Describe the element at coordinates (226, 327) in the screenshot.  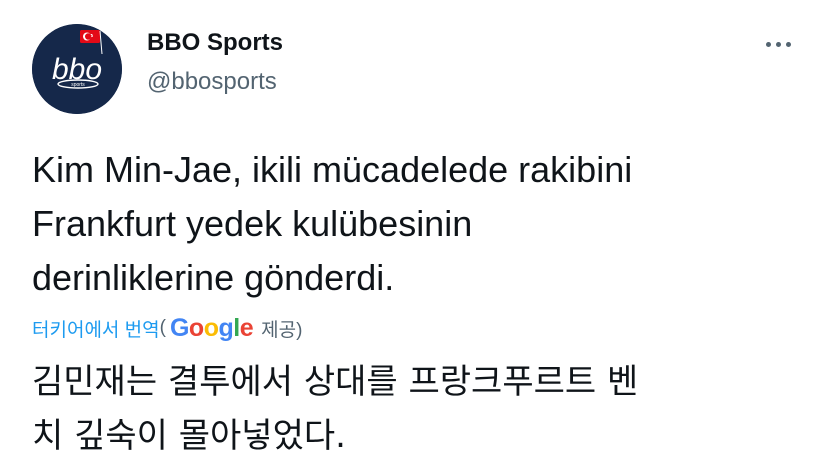
I see `google-logo-letter: g` at that location.